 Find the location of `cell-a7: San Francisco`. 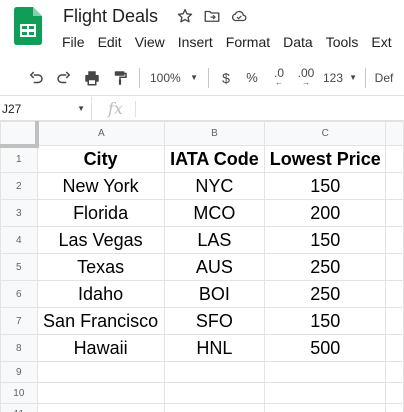

cell-a7: San Francisco is located at coordinates (100, 321).